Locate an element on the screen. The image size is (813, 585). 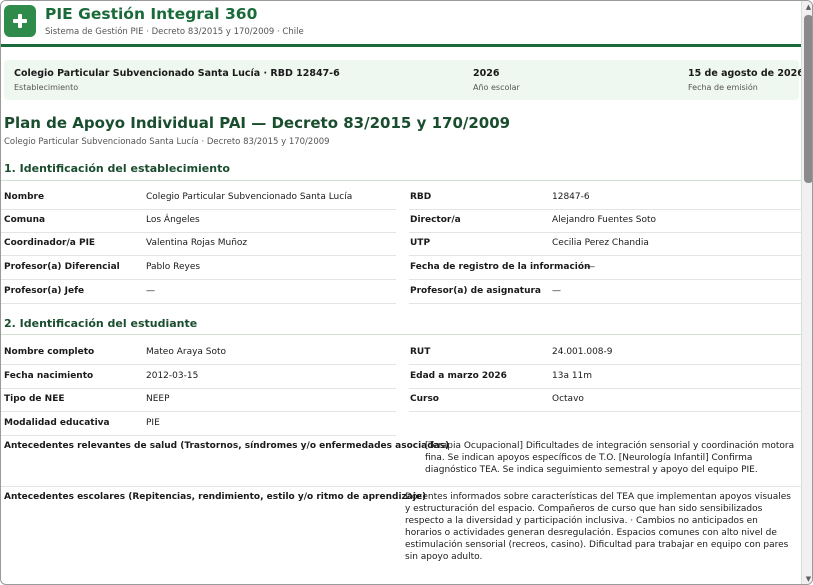
table-row: UTP Cecilia Perez Chandia is located at coordinates (605, 244).